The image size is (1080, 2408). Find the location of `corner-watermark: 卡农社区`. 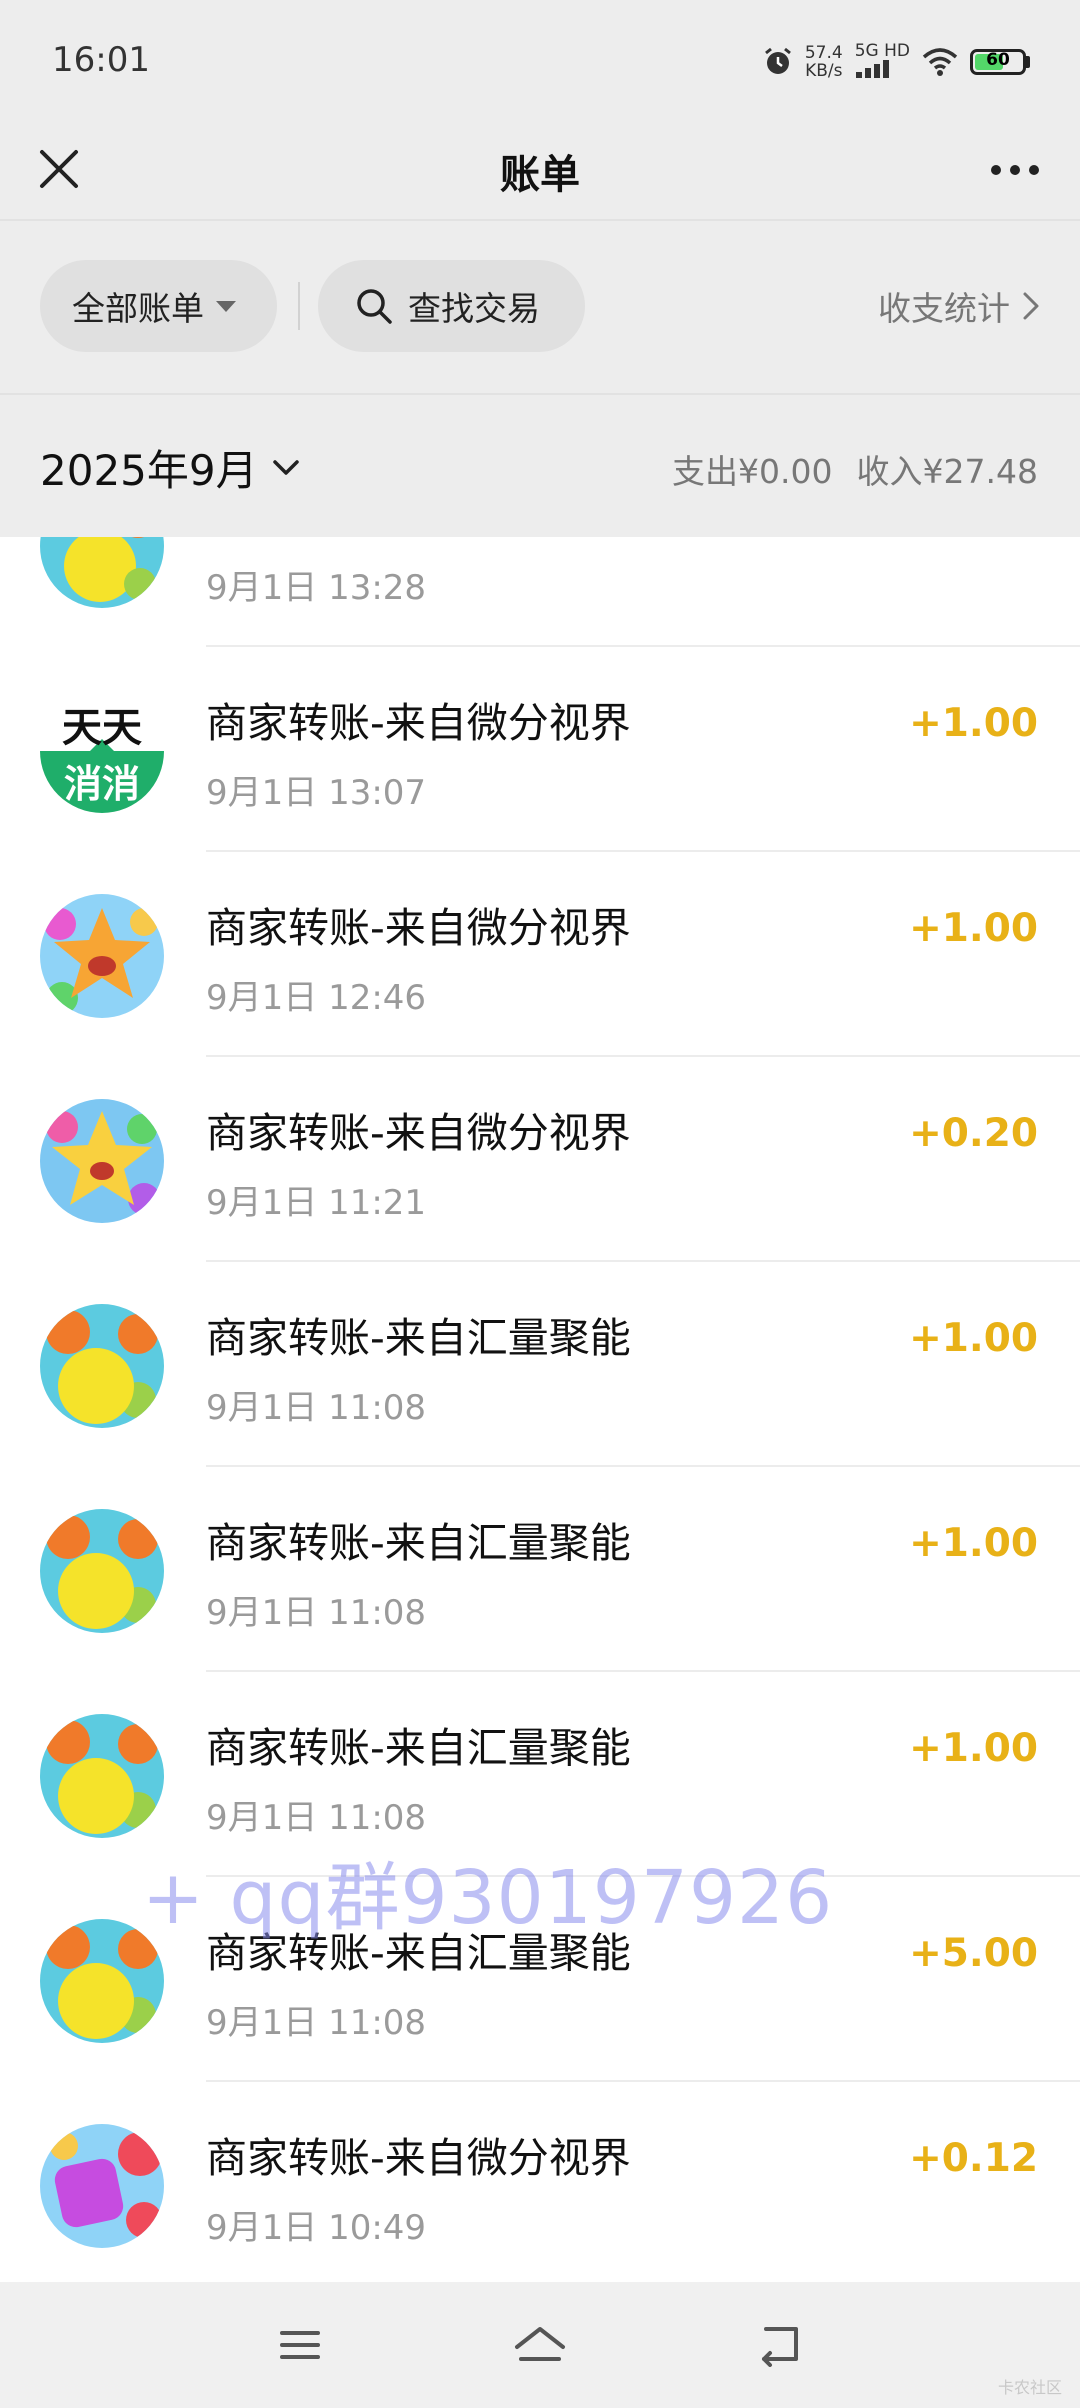

corner-watermark: 卡农社区 is located at coordinates (1029, 2387).